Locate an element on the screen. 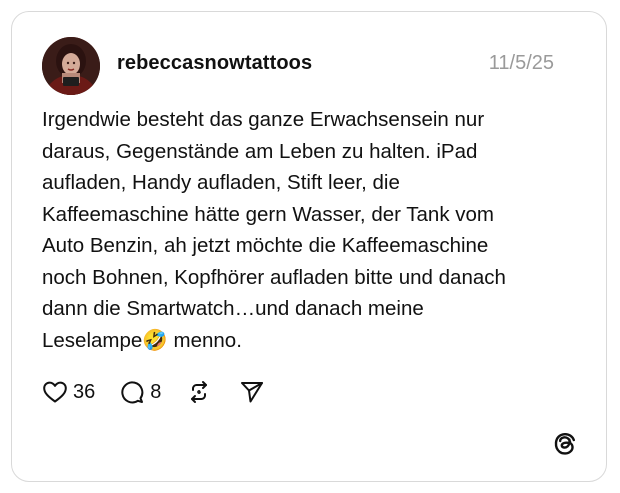 The width and height of the screenshot is (620, 493). heart-icon is located at coordinates (55, 392).